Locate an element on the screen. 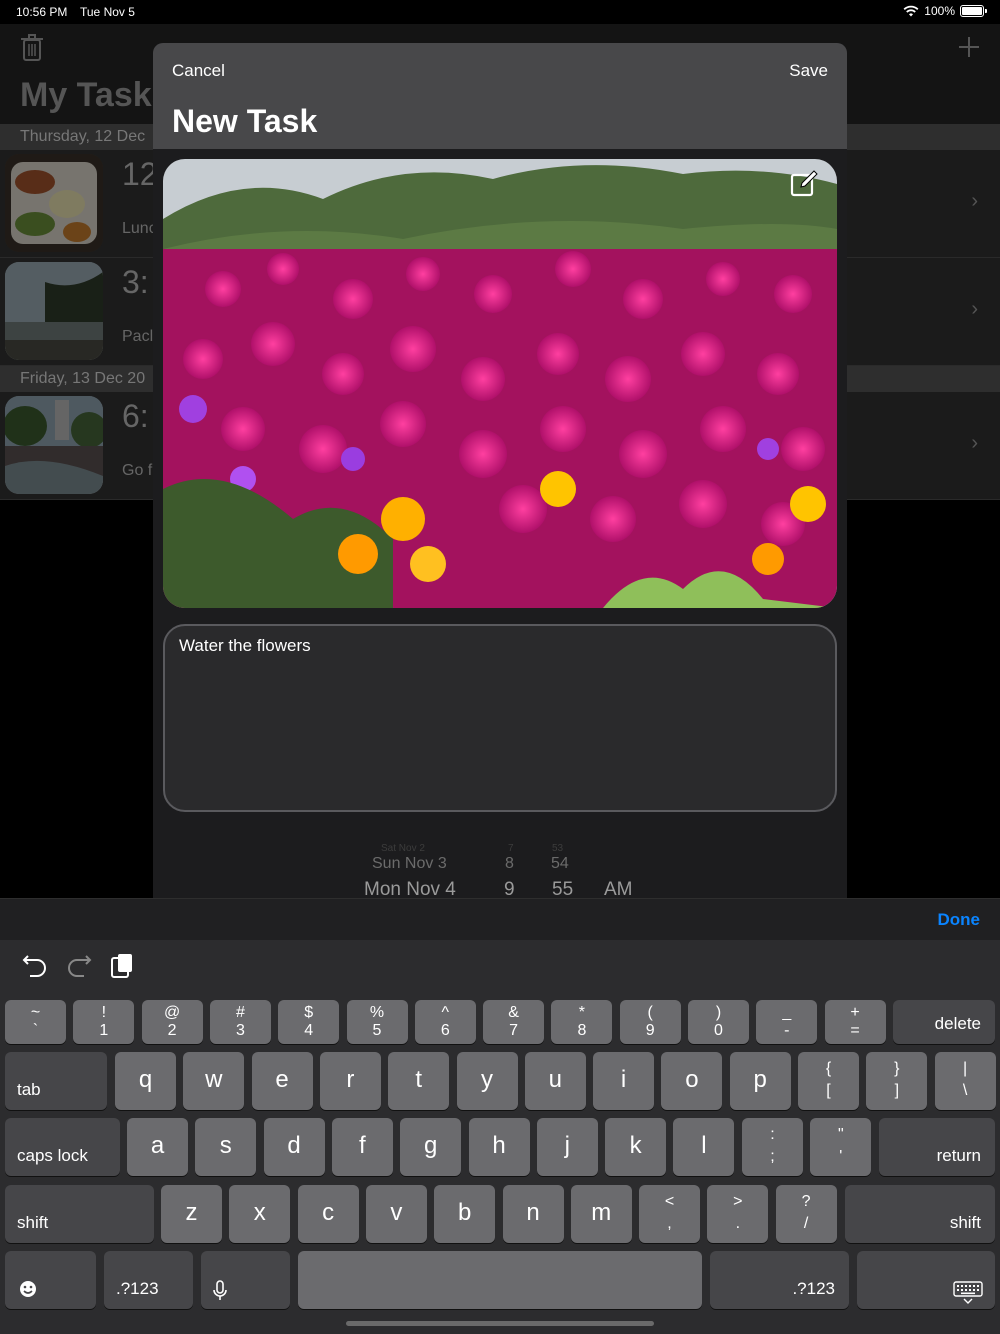  key-c: c is located at coordinates (328, 1214).